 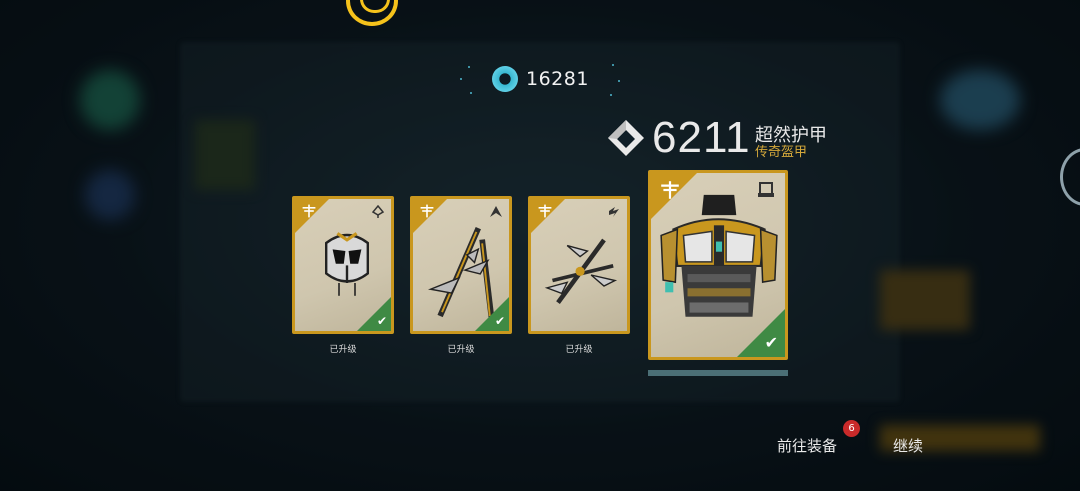 I want to click on power-value: 6211, so click(x=701, y=137).